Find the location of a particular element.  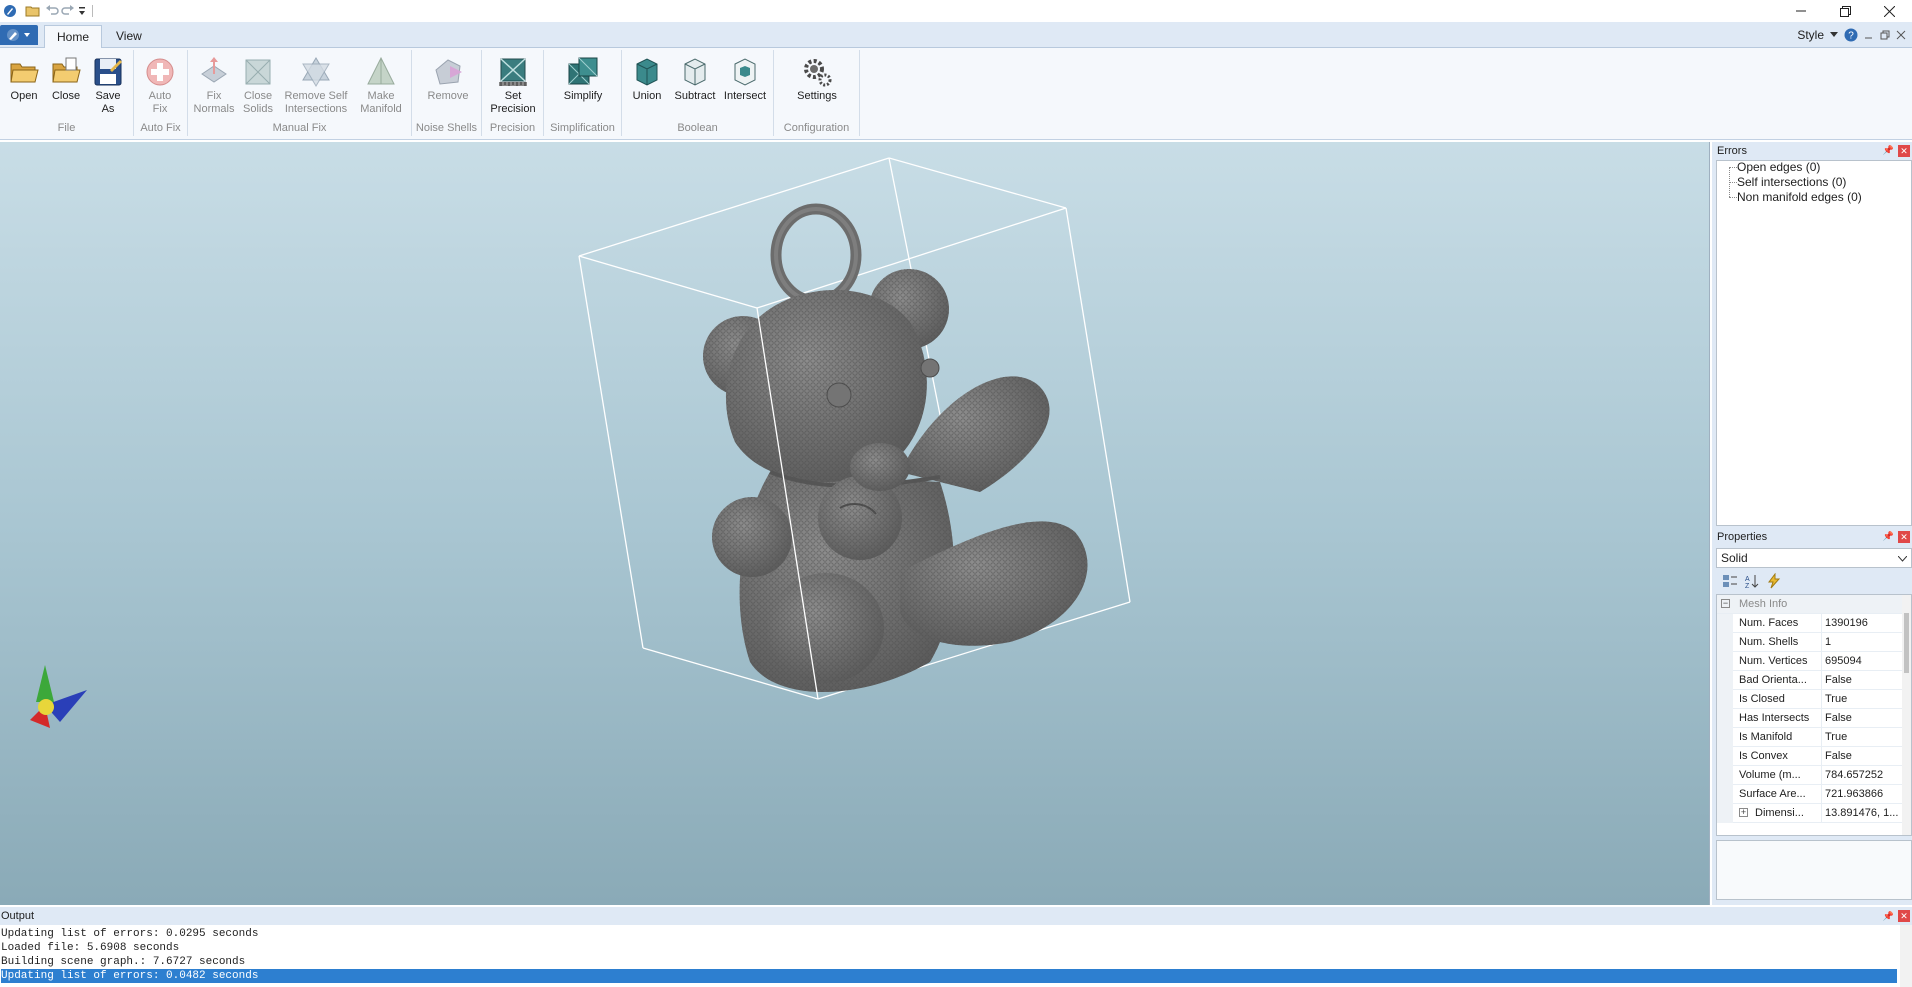

remove-noise-shells-button-label: Remove is located at coordinates (448, 96).